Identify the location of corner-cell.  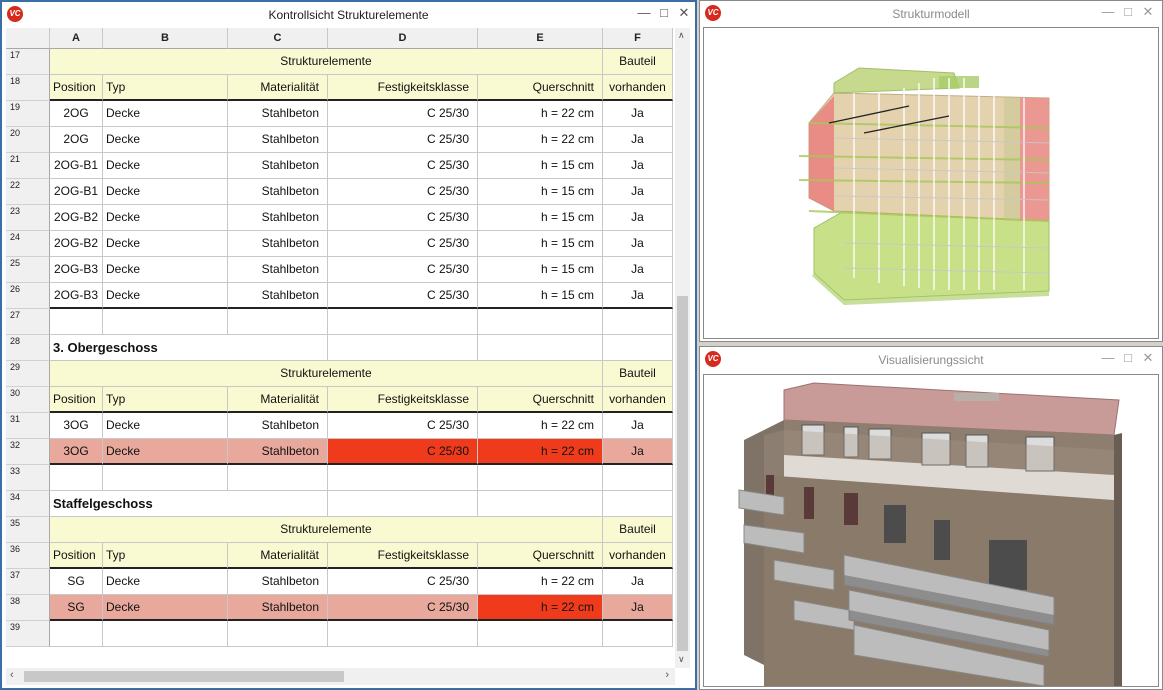
(28, 38).